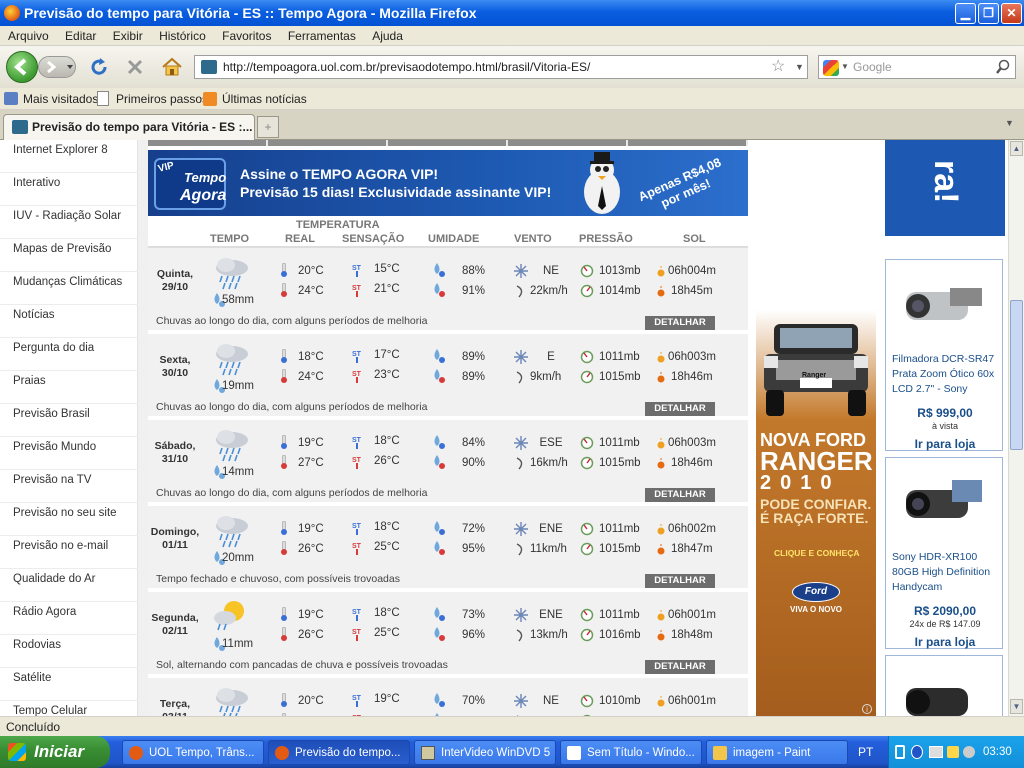 The width and height of the screenshot is (1024, 768). Describe the element at coordinates (57, 67) in the screenshot. I see `forward-button` at that location.